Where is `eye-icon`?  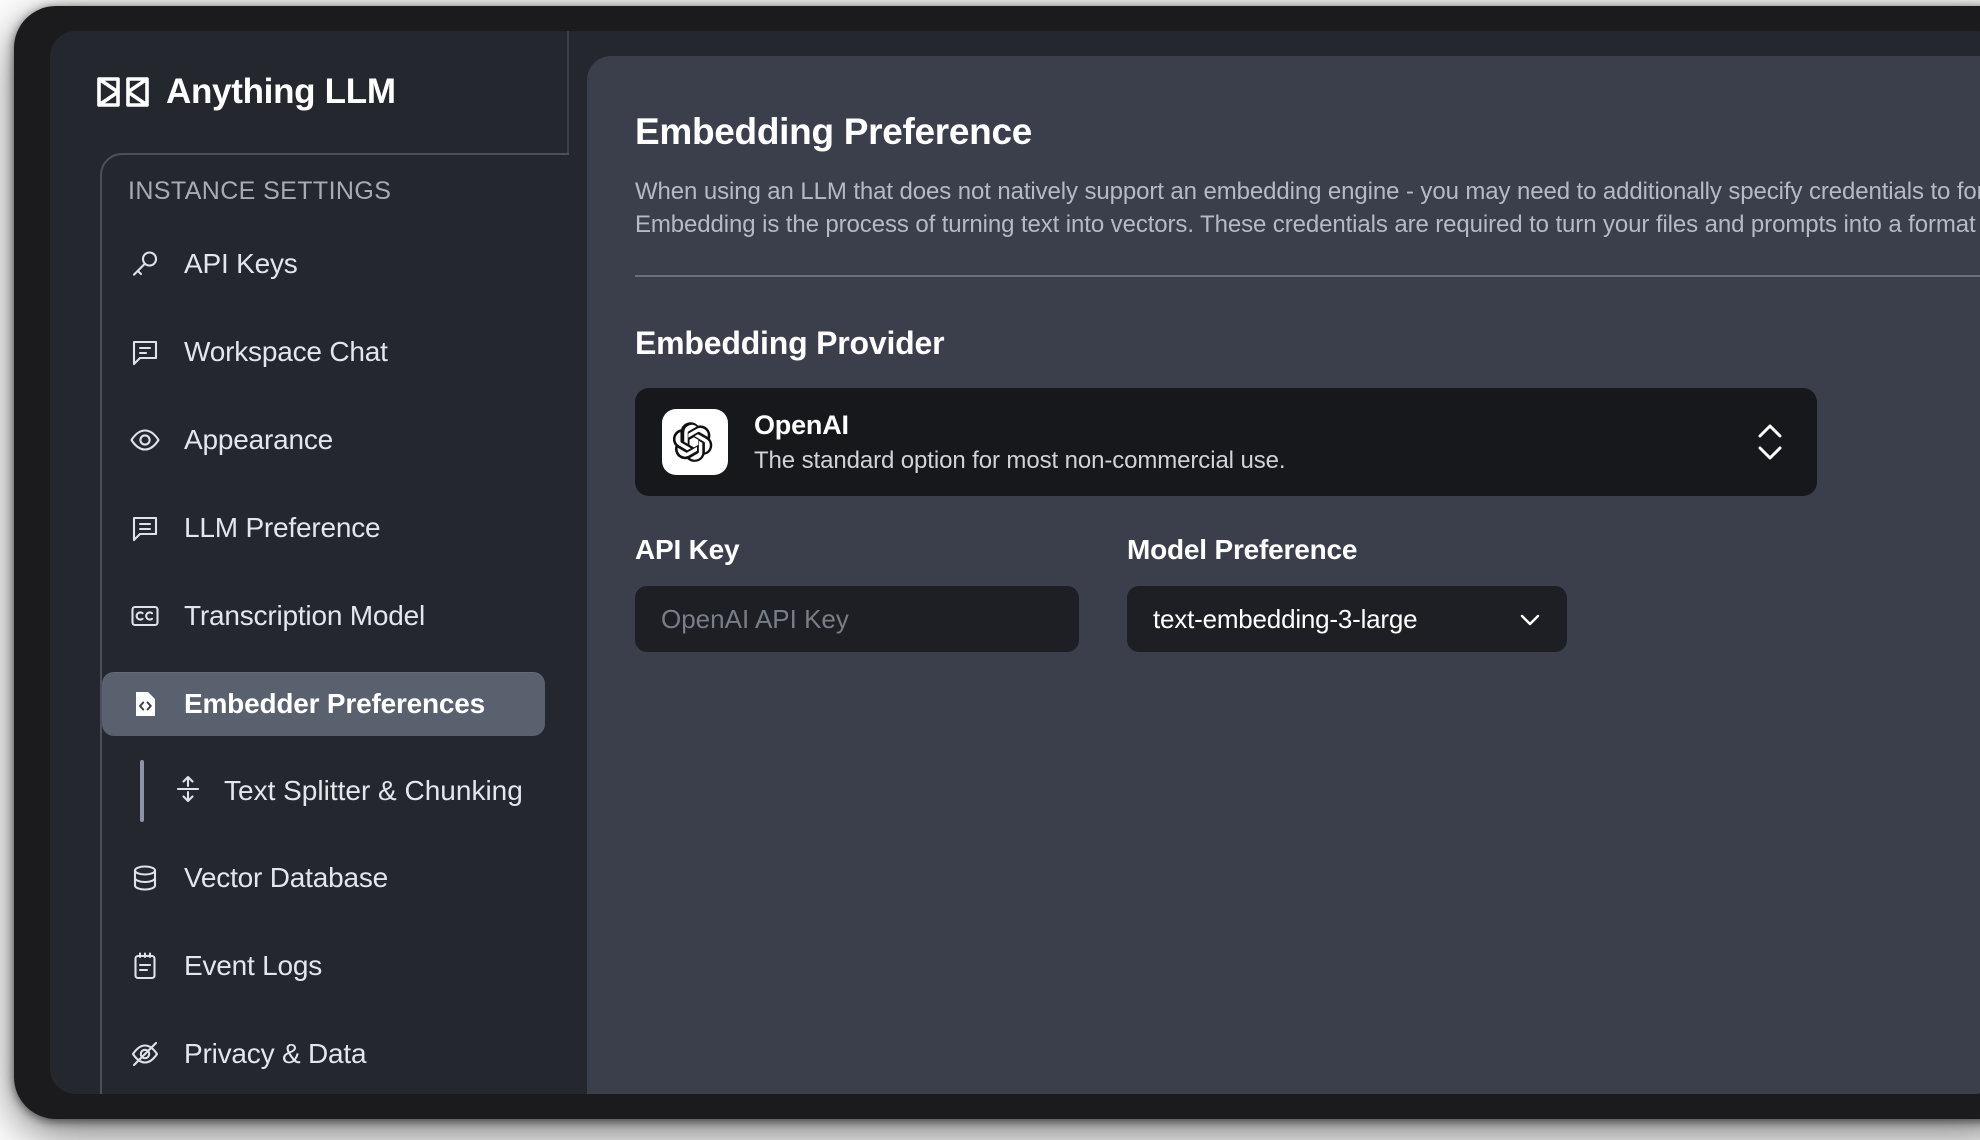 eye-icon is located at coordinates (145, 440).